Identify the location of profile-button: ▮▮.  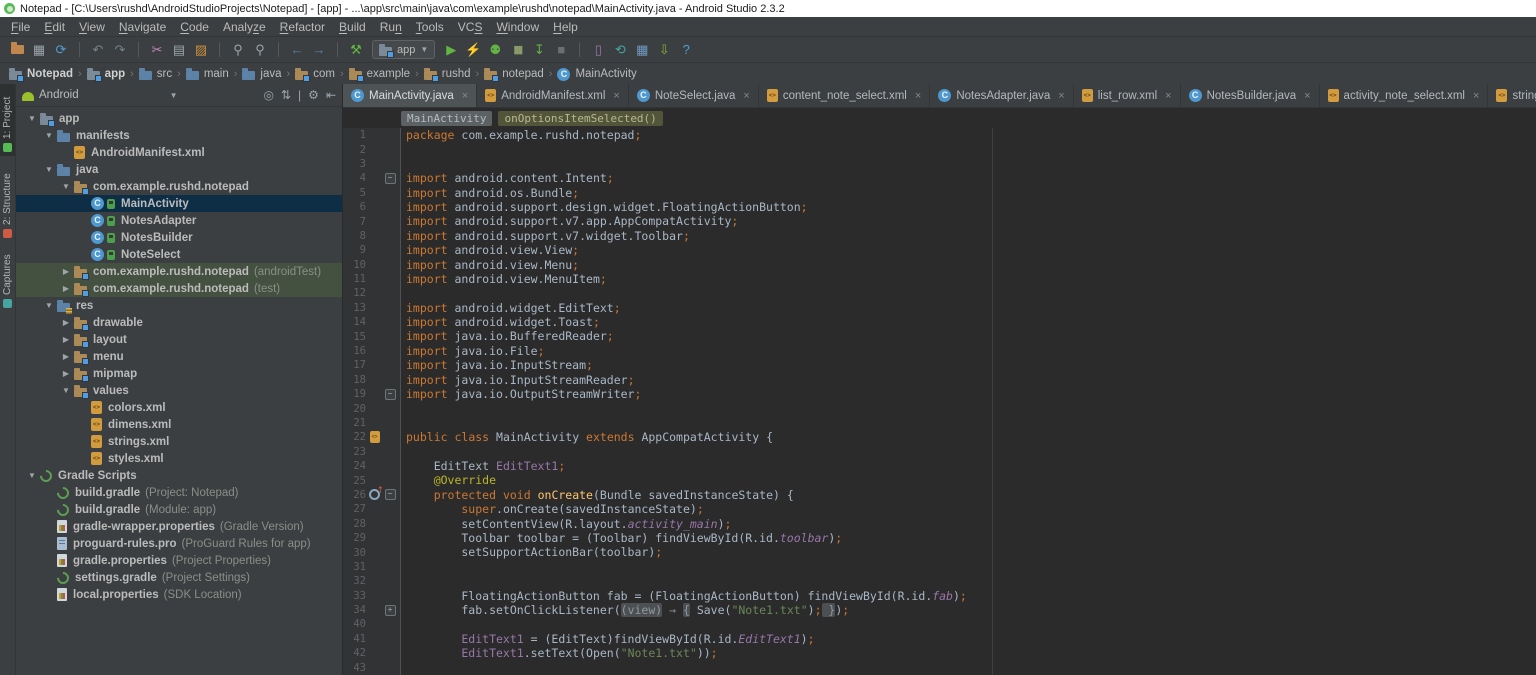
(517, 50).